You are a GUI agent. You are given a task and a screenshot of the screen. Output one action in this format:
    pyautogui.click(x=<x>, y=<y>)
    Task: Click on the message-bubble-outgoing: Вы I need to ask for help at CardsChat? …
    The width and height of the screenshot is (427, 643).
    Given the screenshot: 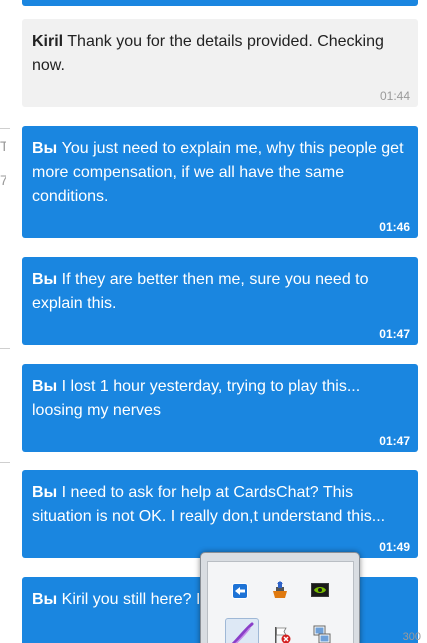 What is the action you would take?
    pyautogui.click(x=220, y=514)
    